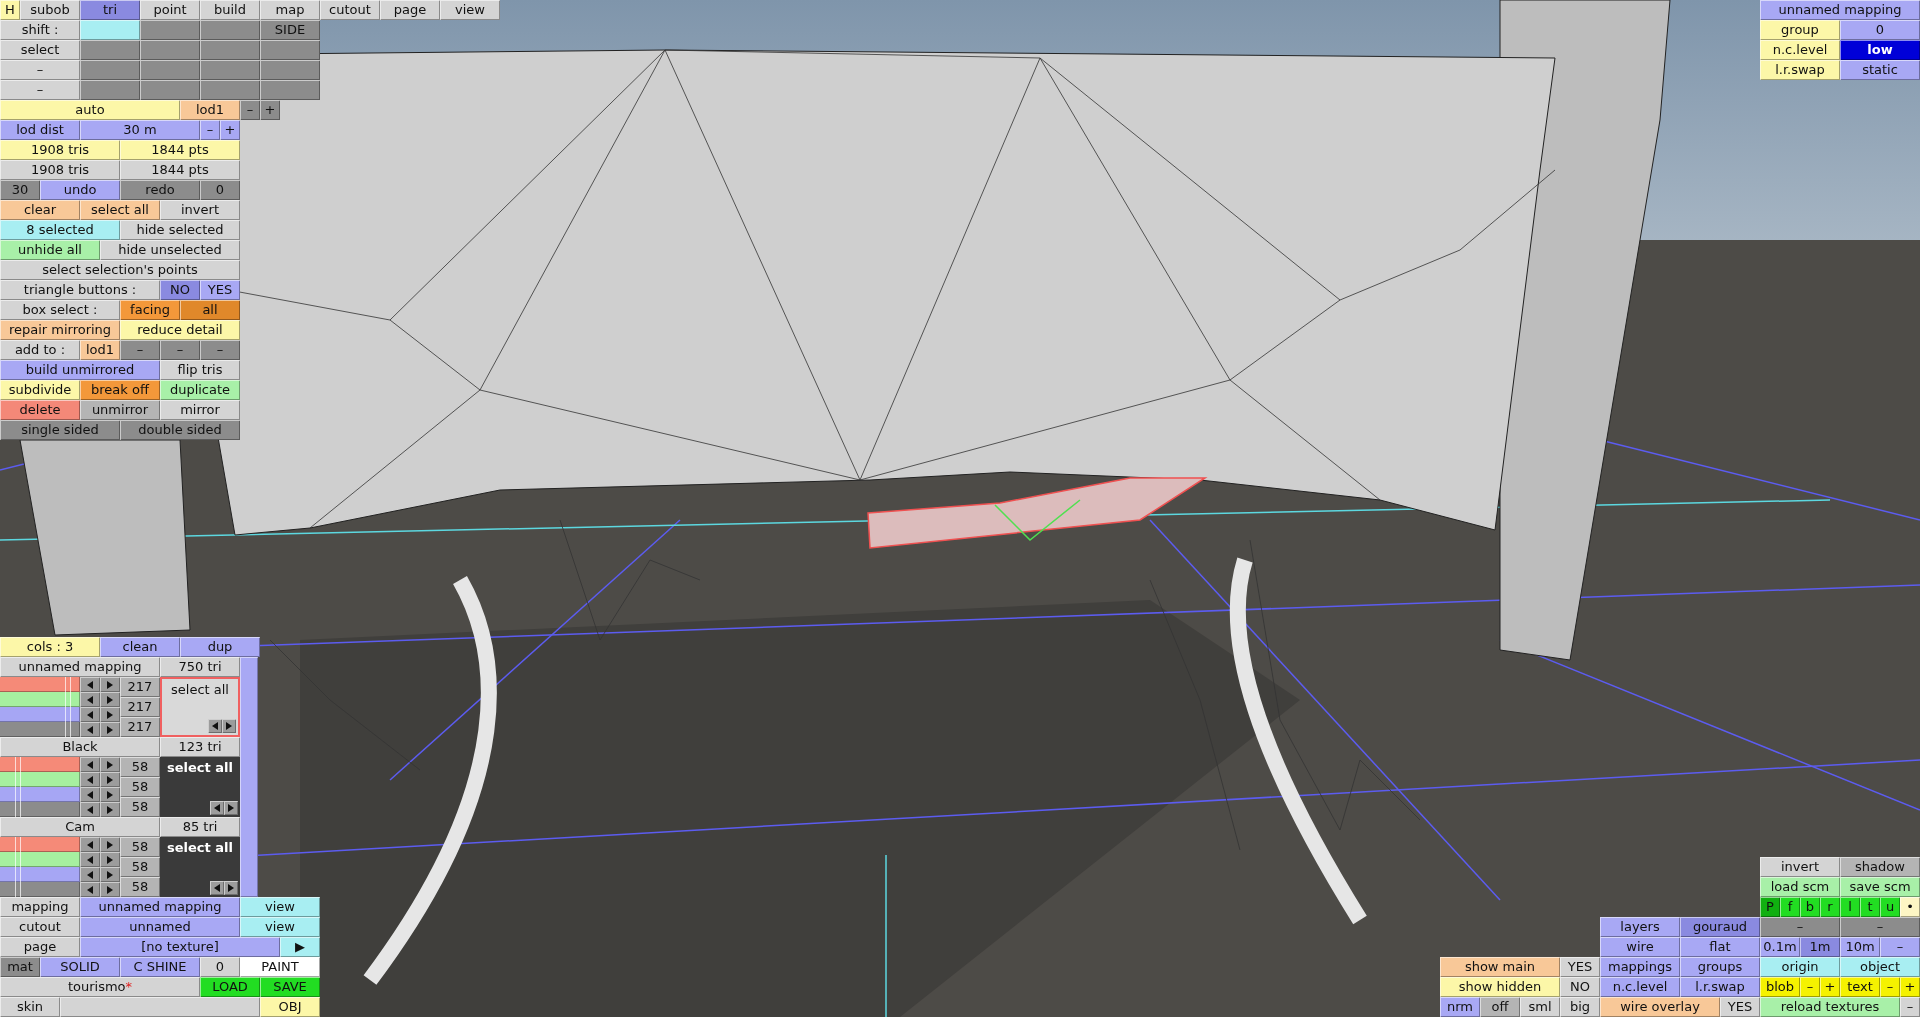  What do you see at coordinates (1640, 967) in the screenshot?
I see `panel-button: mappings` at bounding box center [1640, 967].